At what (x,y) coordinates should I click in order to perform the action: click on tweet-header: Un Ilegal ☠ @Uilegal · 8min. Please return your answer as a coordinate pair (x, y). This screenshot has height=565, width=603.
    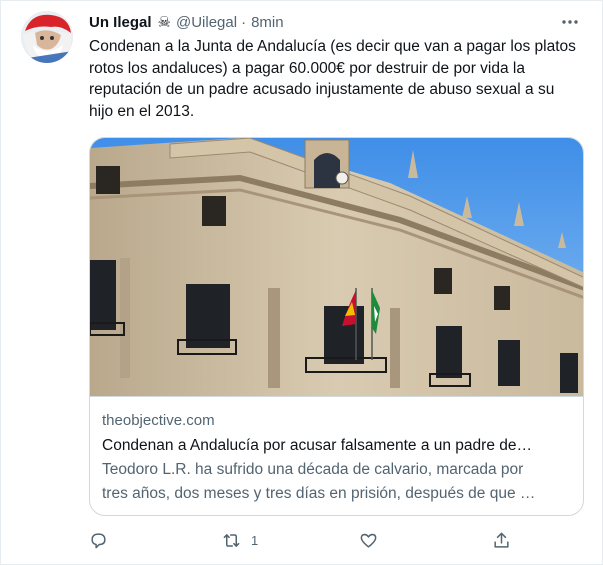
    Looking at the image, I should click on (335, 23).